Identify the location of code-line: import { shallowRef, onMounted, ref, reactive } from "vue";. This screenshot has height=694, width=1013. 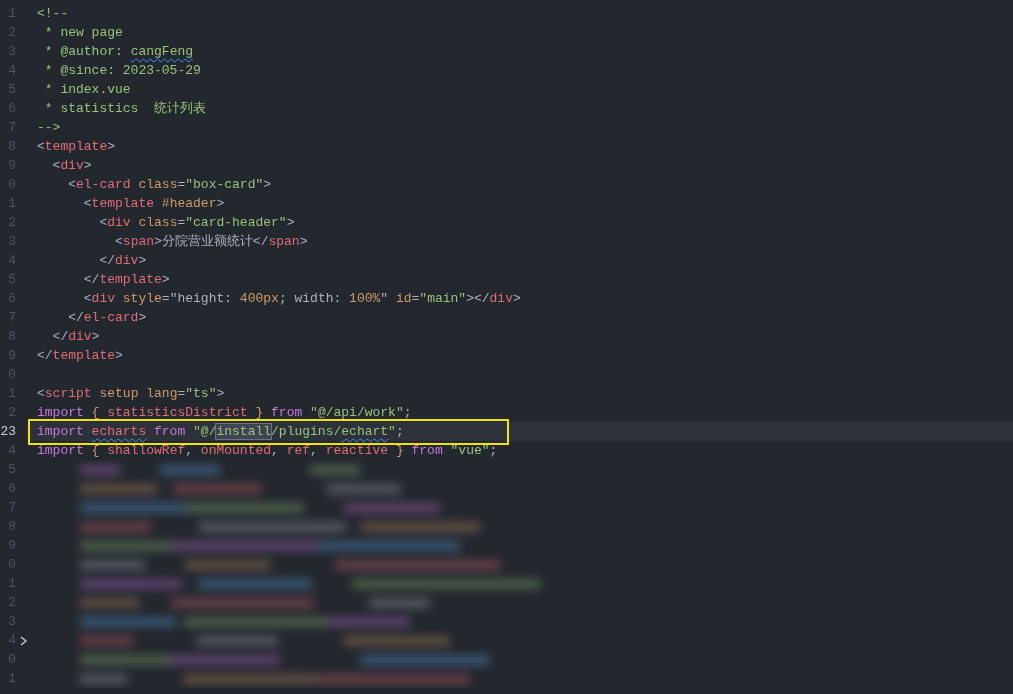
(267, 451).